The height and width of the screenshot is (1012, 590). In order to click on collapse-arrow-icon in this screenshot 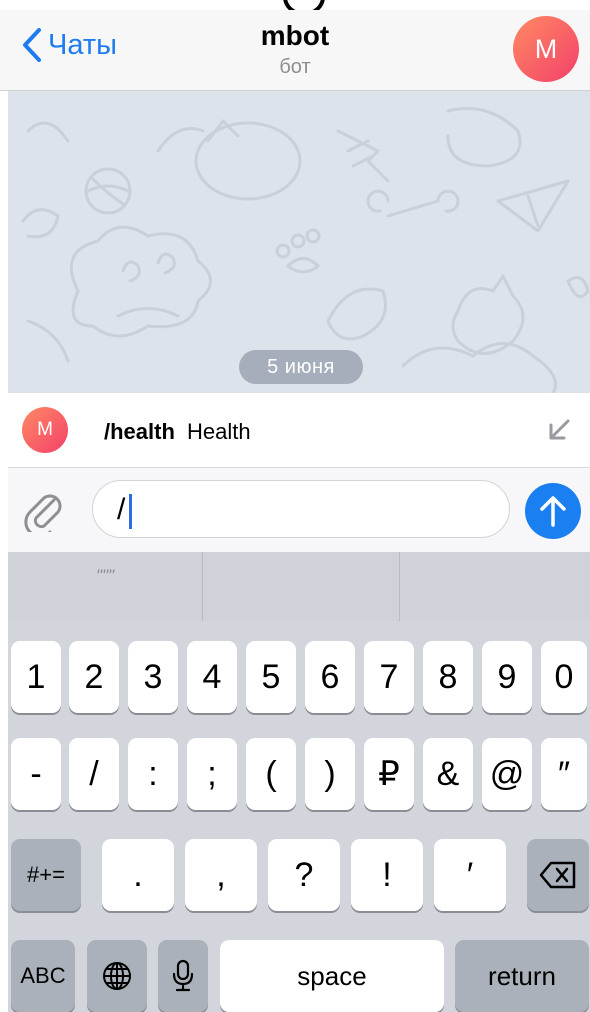, I will do `click(559, 430)`.